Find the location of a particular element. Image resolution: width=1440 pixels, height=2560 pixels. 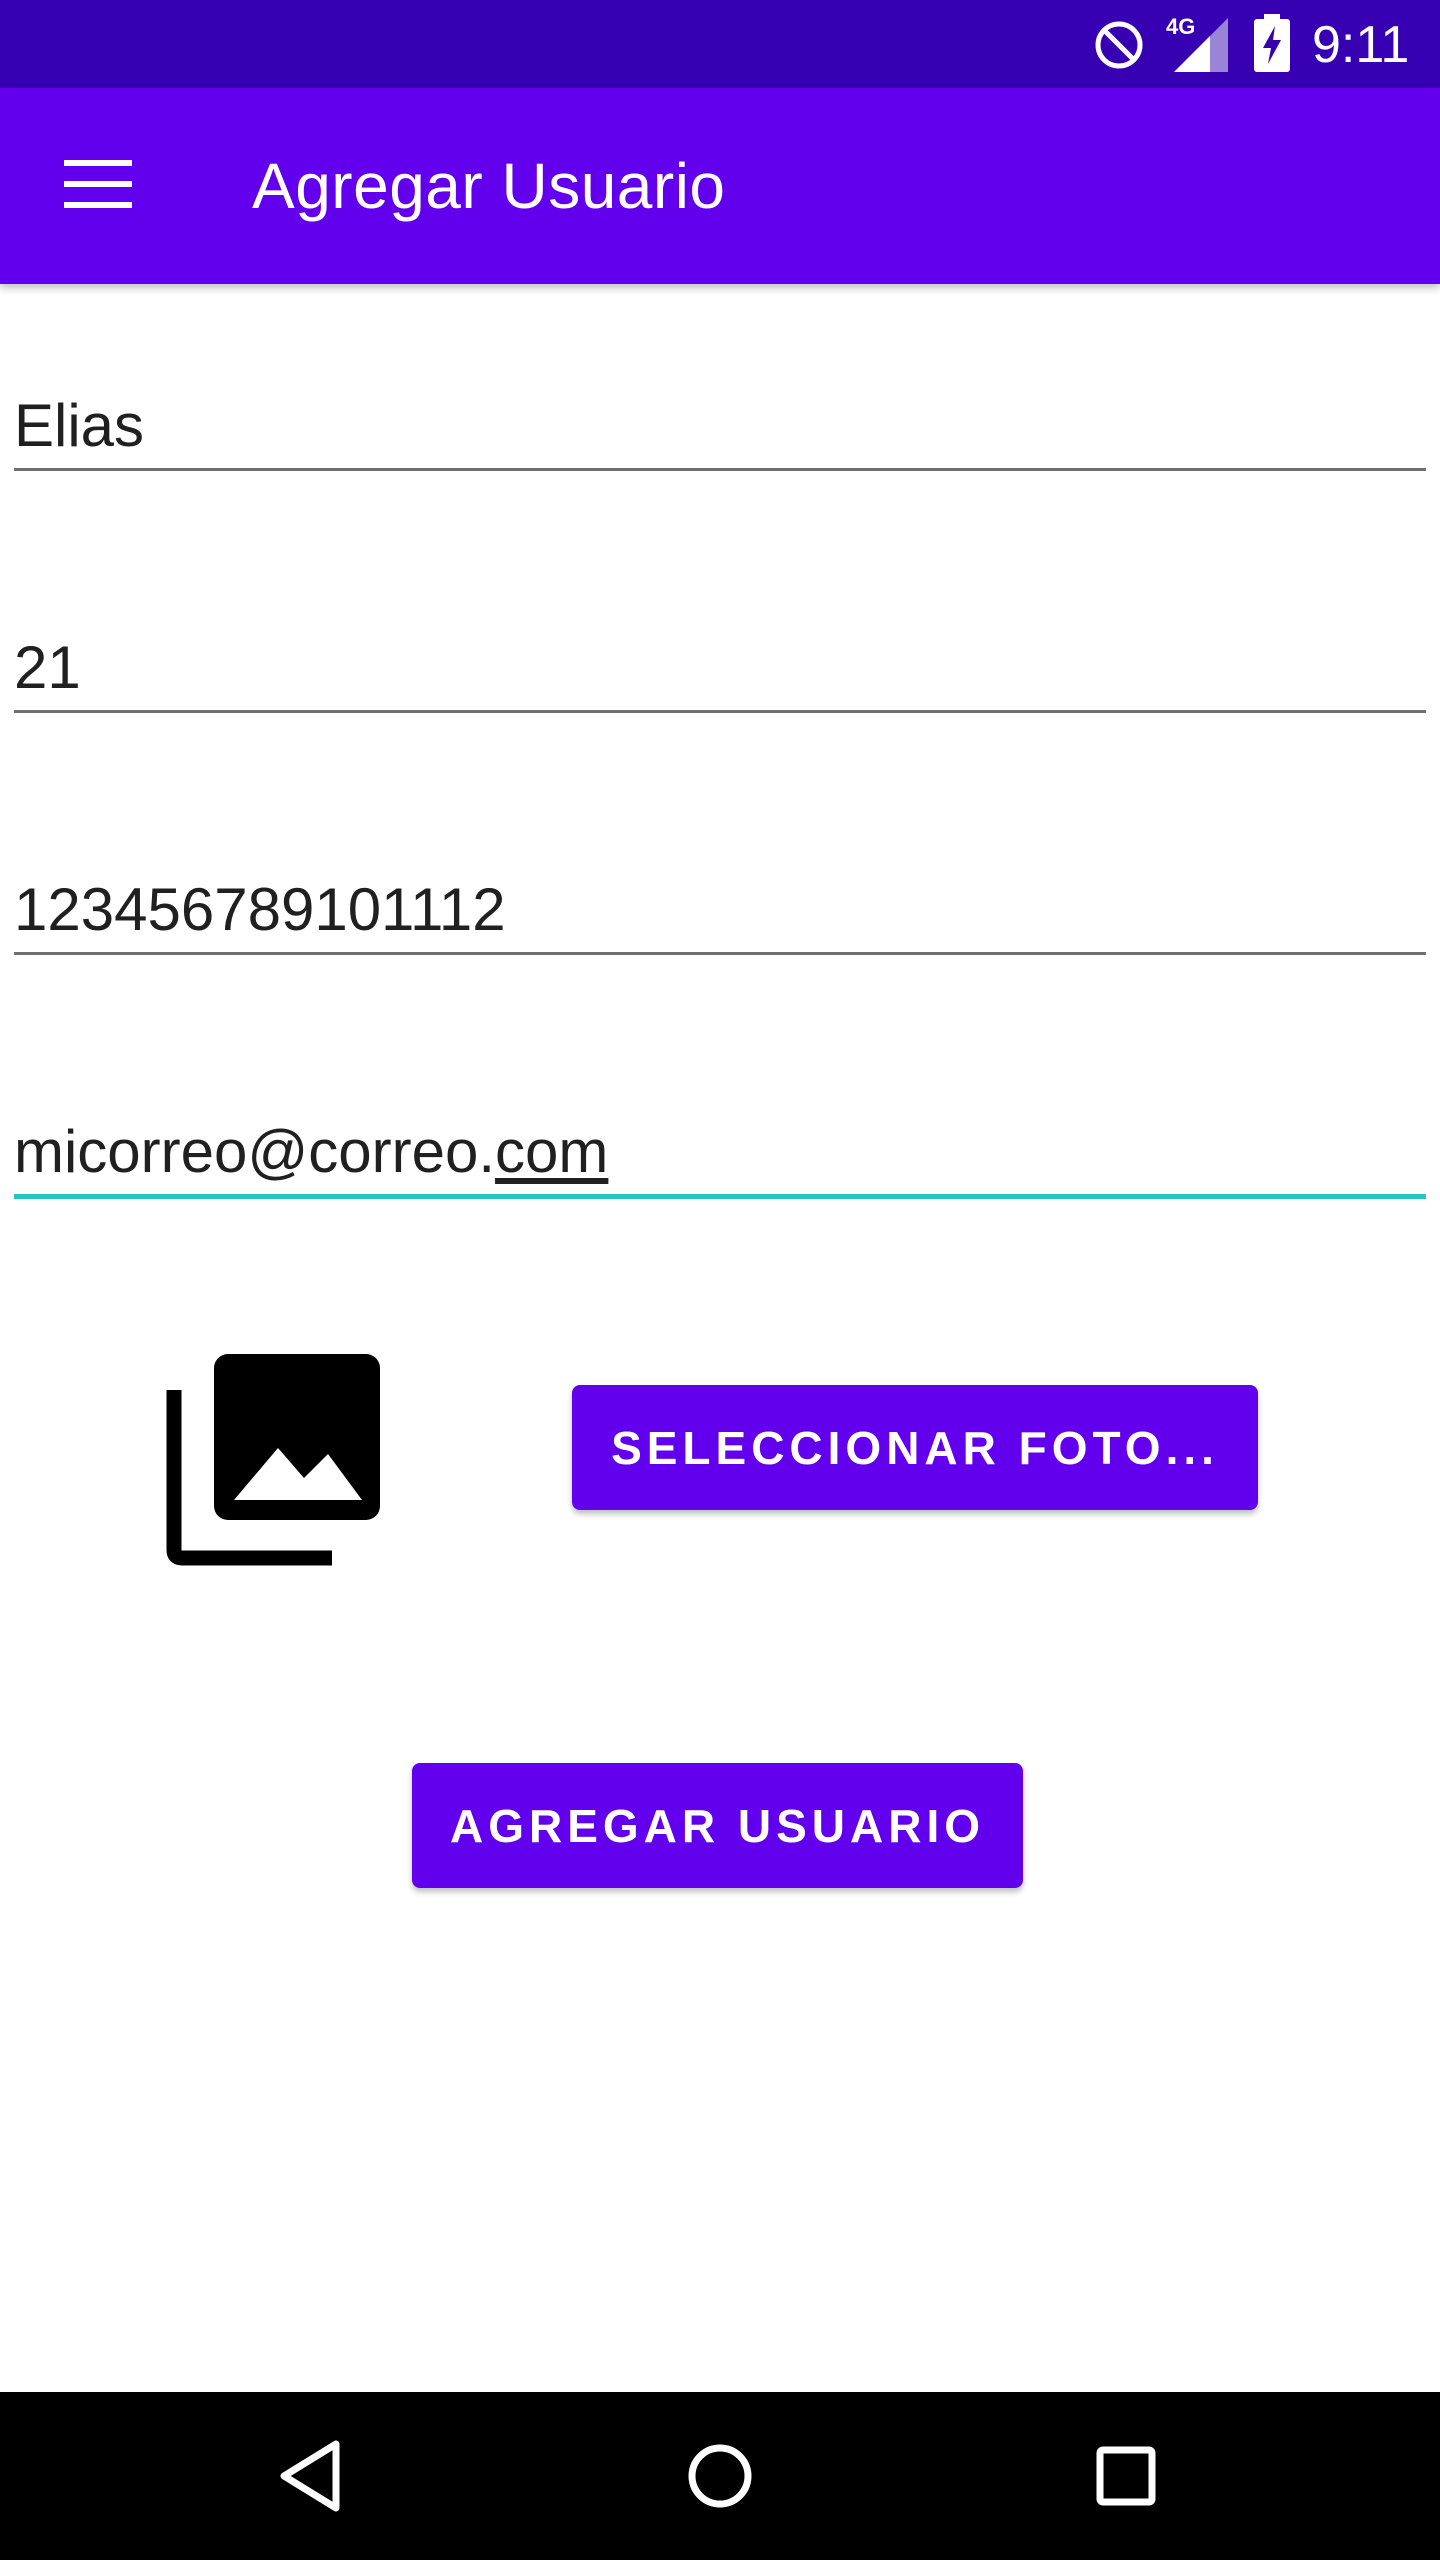

phone-field is located at coordinates (720, 908).